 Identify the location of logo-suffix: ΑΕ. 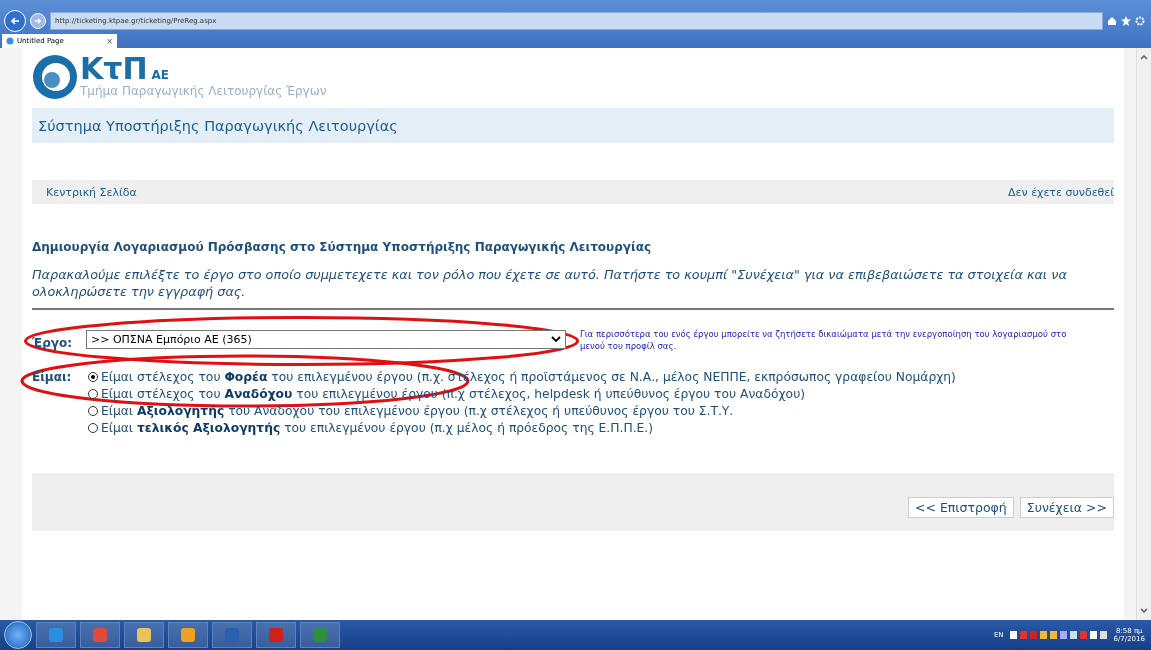
(160, 75).